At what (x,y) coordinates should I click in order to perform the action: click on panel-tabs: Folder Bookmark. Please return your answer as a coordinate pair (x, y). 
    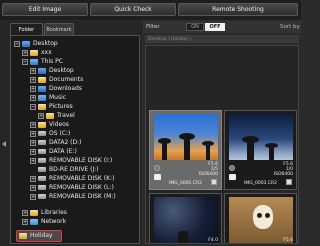
    Looking at the image, I should click on (42, 29).